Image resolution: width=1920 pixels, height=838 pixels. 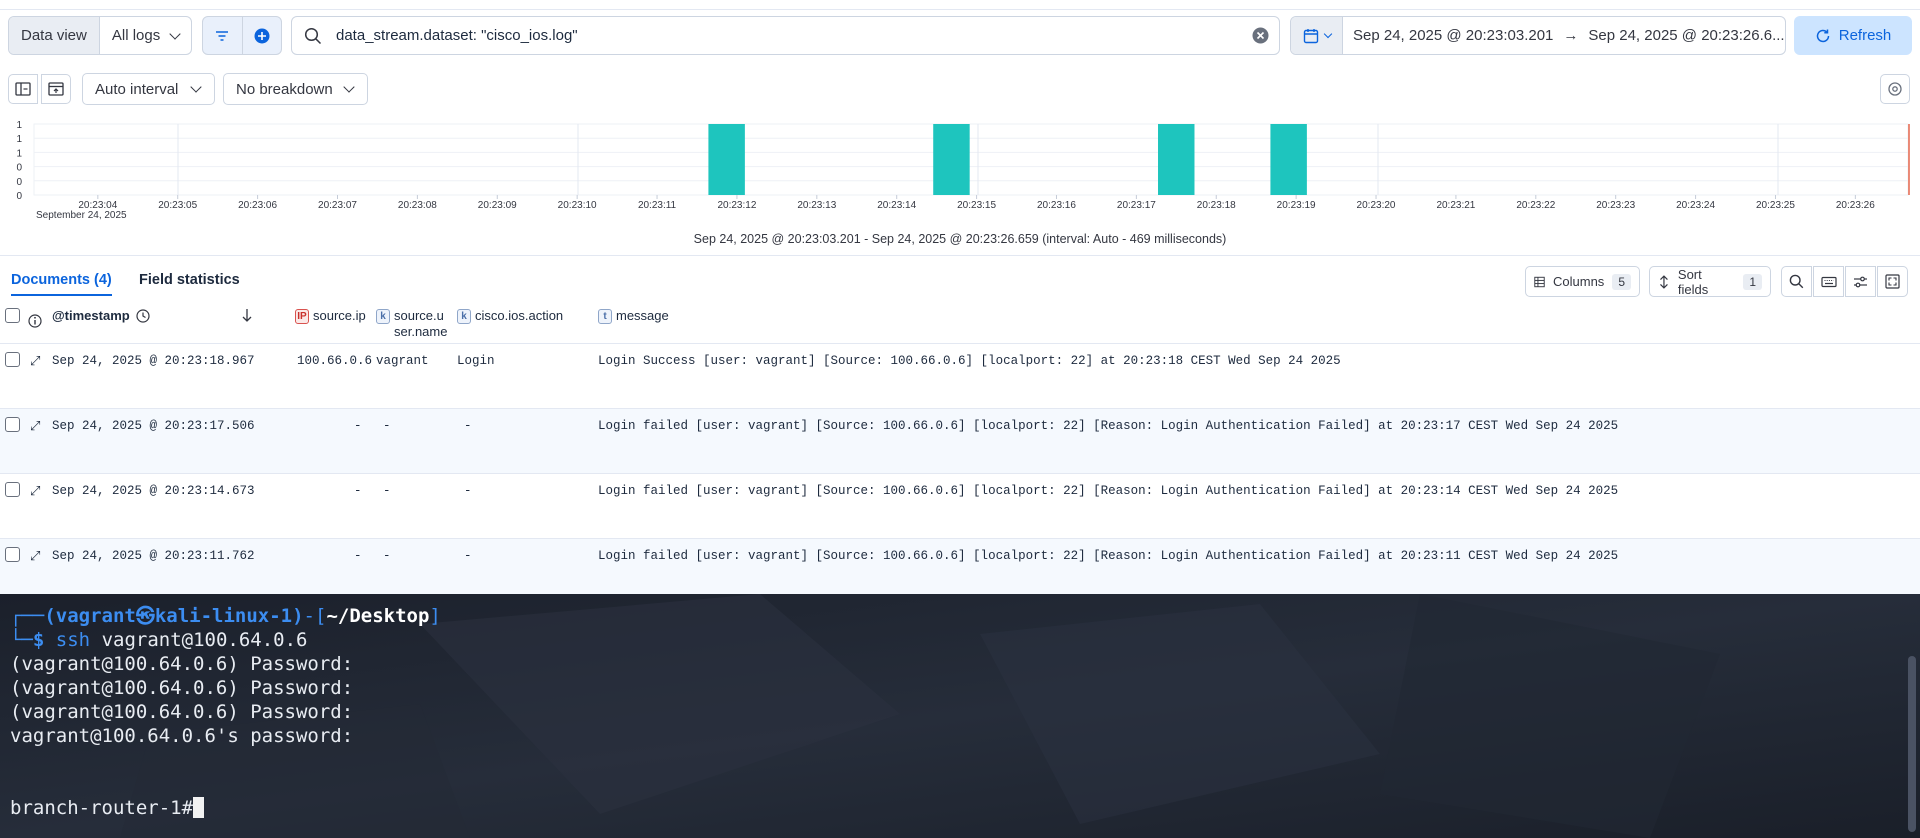 I want to click on column-header-timestamp: @timestamp, so click(x=101, y=316).